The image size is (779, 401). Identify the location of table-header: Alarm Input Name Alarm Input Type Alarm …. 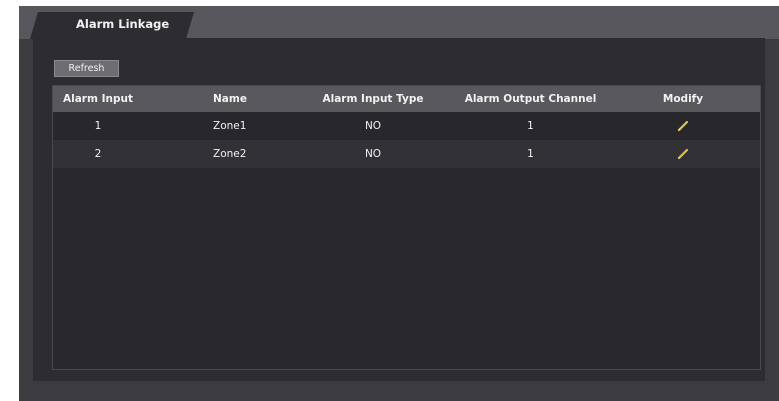
(406, 99).